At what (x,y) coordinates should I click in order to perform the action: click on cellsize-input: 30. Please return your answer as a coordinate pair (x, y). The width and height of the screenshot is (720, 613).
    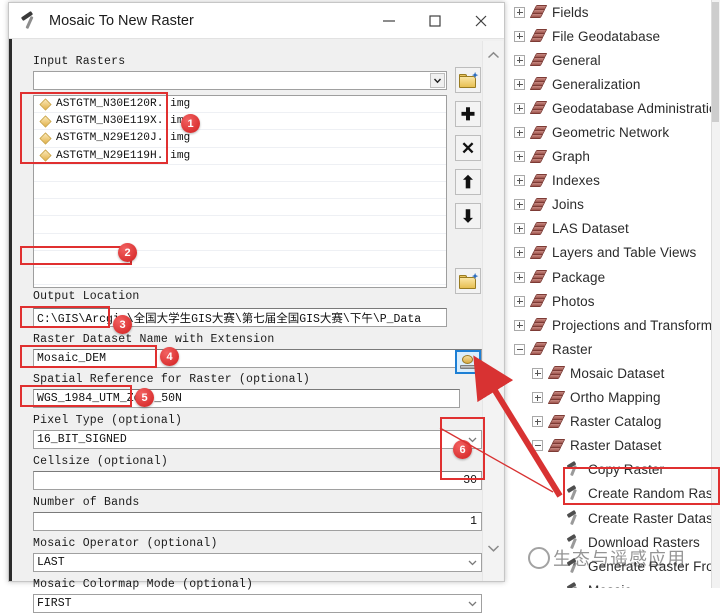
    Looking at the image, I should click on (257, 480).